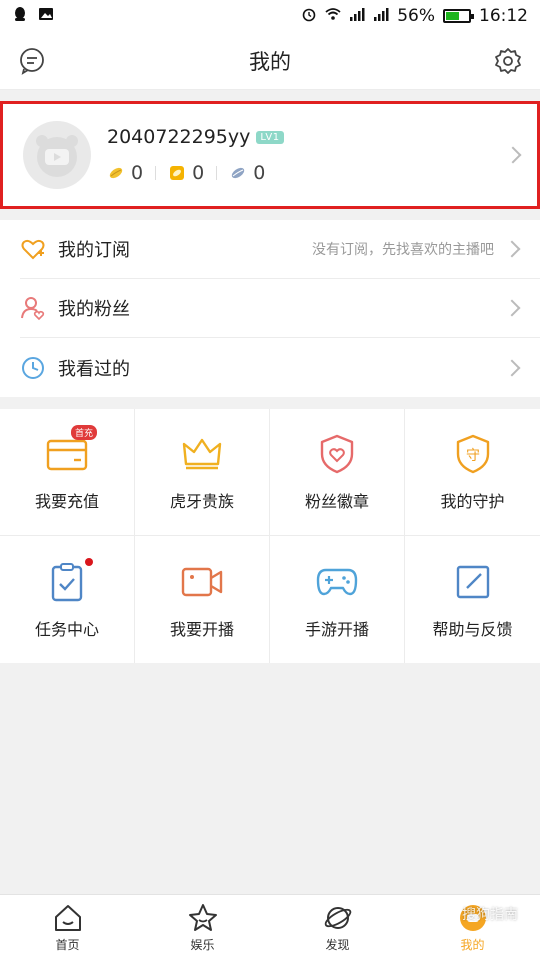  What do you see at coordinates (125, 173) in the screenshot?
I see `gold-bean-stat: 0` at bounding box center [125, 173].